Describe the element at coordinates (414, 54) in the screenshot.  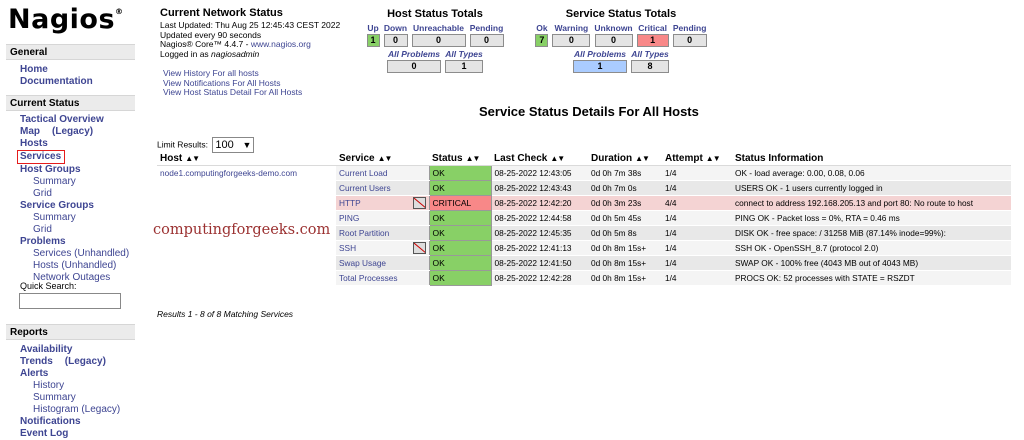
I see `host-all-problems-label: All Problems` at that location.